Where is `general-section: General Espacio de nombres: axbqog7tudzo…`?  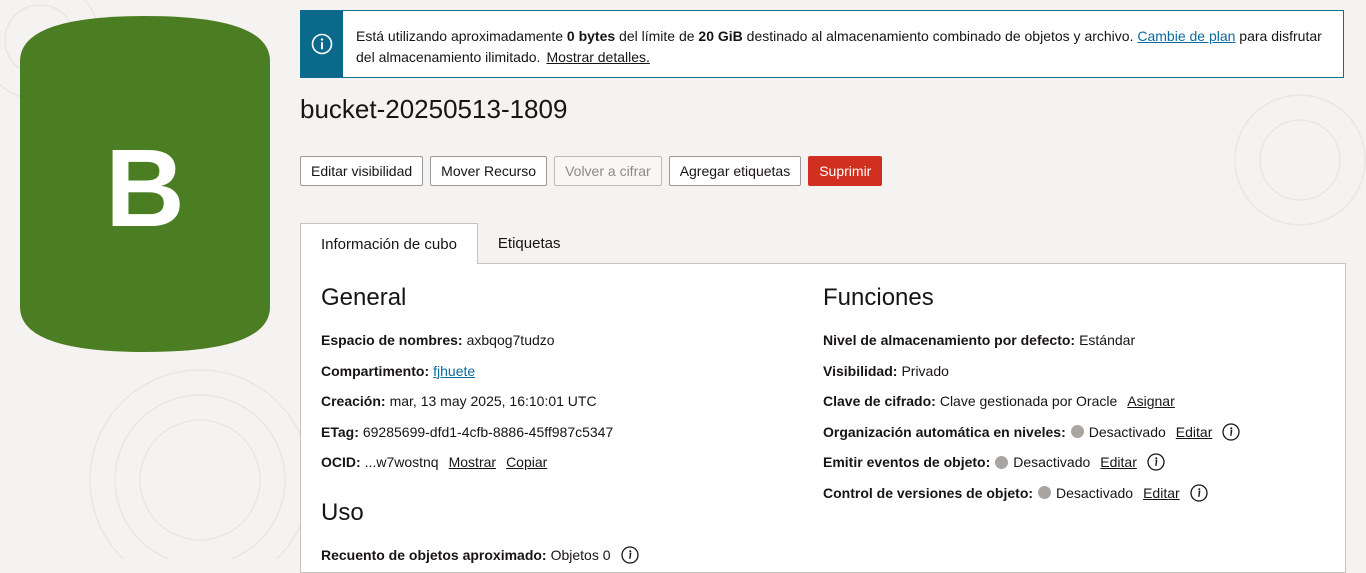 general-section: General Espacio de nombres: axbqog7tudzo… is located at coordinates (480, 427).